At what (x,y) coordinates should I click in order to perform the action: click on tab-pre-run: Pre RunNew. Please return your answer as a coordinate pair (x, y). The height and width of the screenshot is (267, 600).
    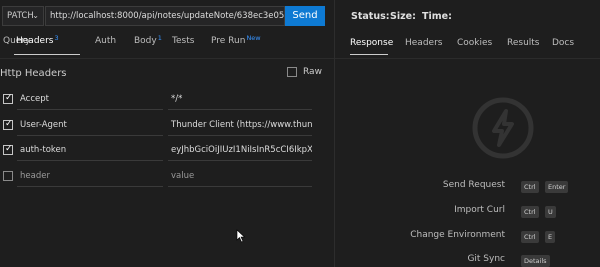
    Looking at the image, I should click on (236, 40).